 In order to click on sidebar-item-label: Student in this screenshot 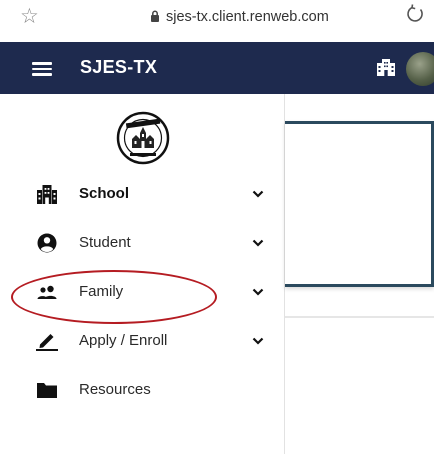, I will do `click(105, 242)`.